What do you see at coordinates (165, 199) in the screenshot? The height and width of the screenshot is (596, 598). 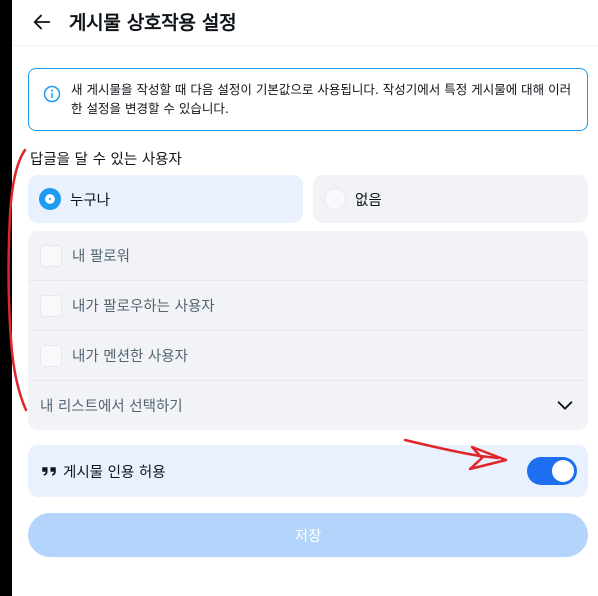 I see `radio-everyone: 누구나` at bounding box center [165, 199].